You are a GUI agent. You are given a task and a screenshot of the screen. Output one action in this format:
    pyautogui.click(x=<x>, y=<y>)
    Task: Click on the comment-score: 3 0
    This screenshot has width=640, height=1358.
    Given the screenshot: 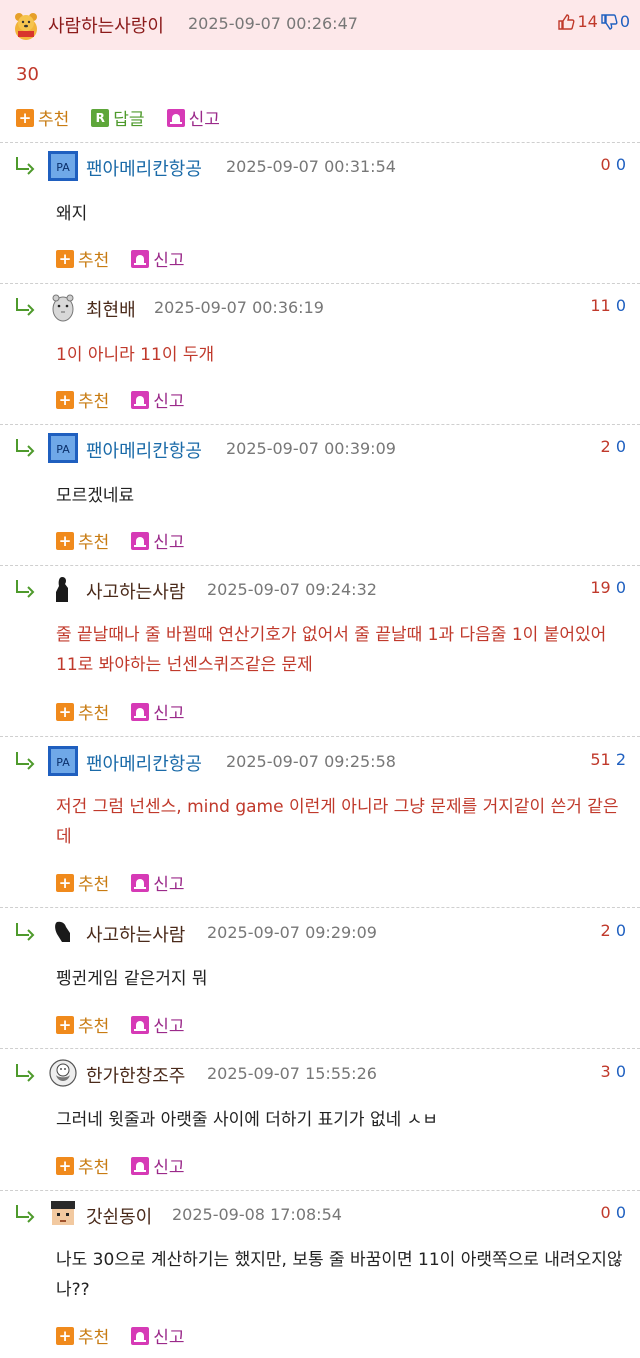 What is the action you would take?
    pyautogui.click(x=613, y=1071)
    